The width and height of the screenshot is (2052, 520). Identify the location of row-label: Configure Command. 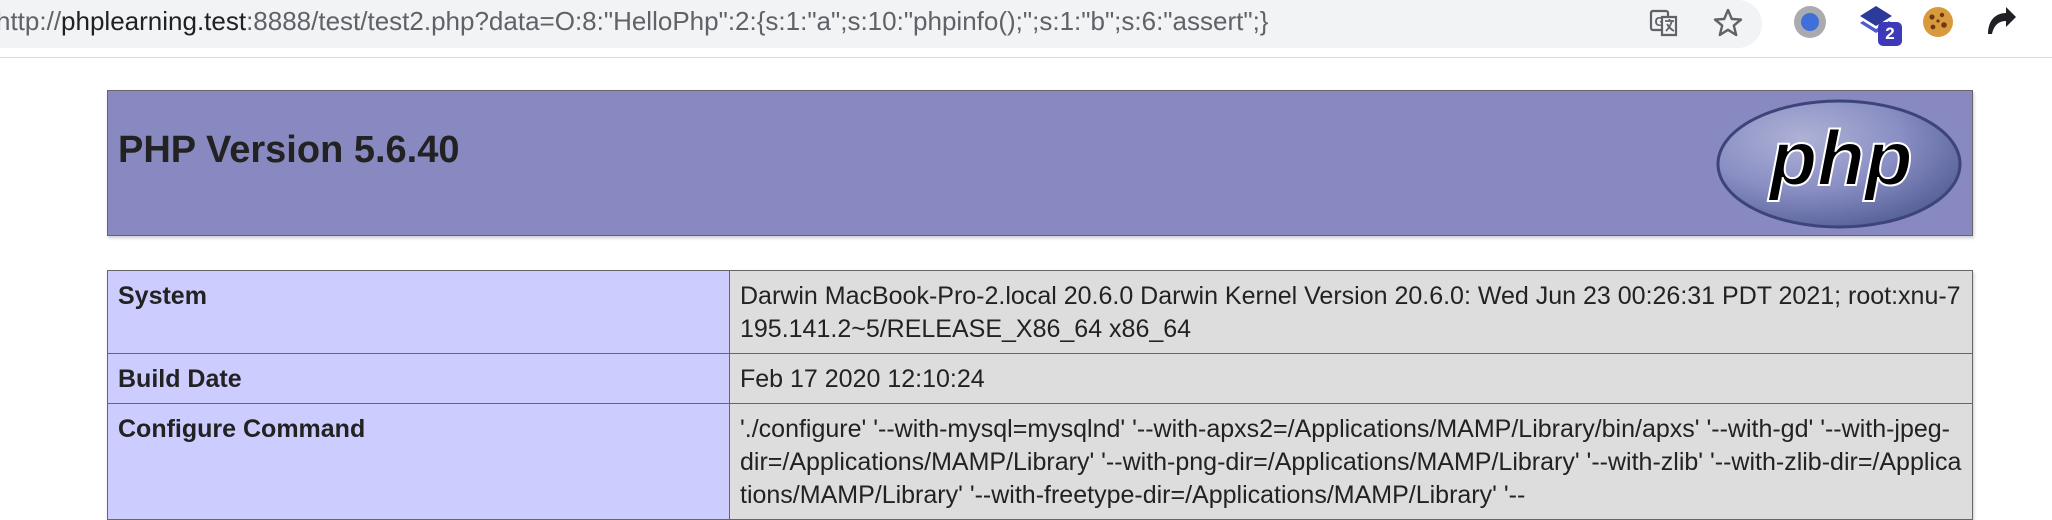
(418, 461).